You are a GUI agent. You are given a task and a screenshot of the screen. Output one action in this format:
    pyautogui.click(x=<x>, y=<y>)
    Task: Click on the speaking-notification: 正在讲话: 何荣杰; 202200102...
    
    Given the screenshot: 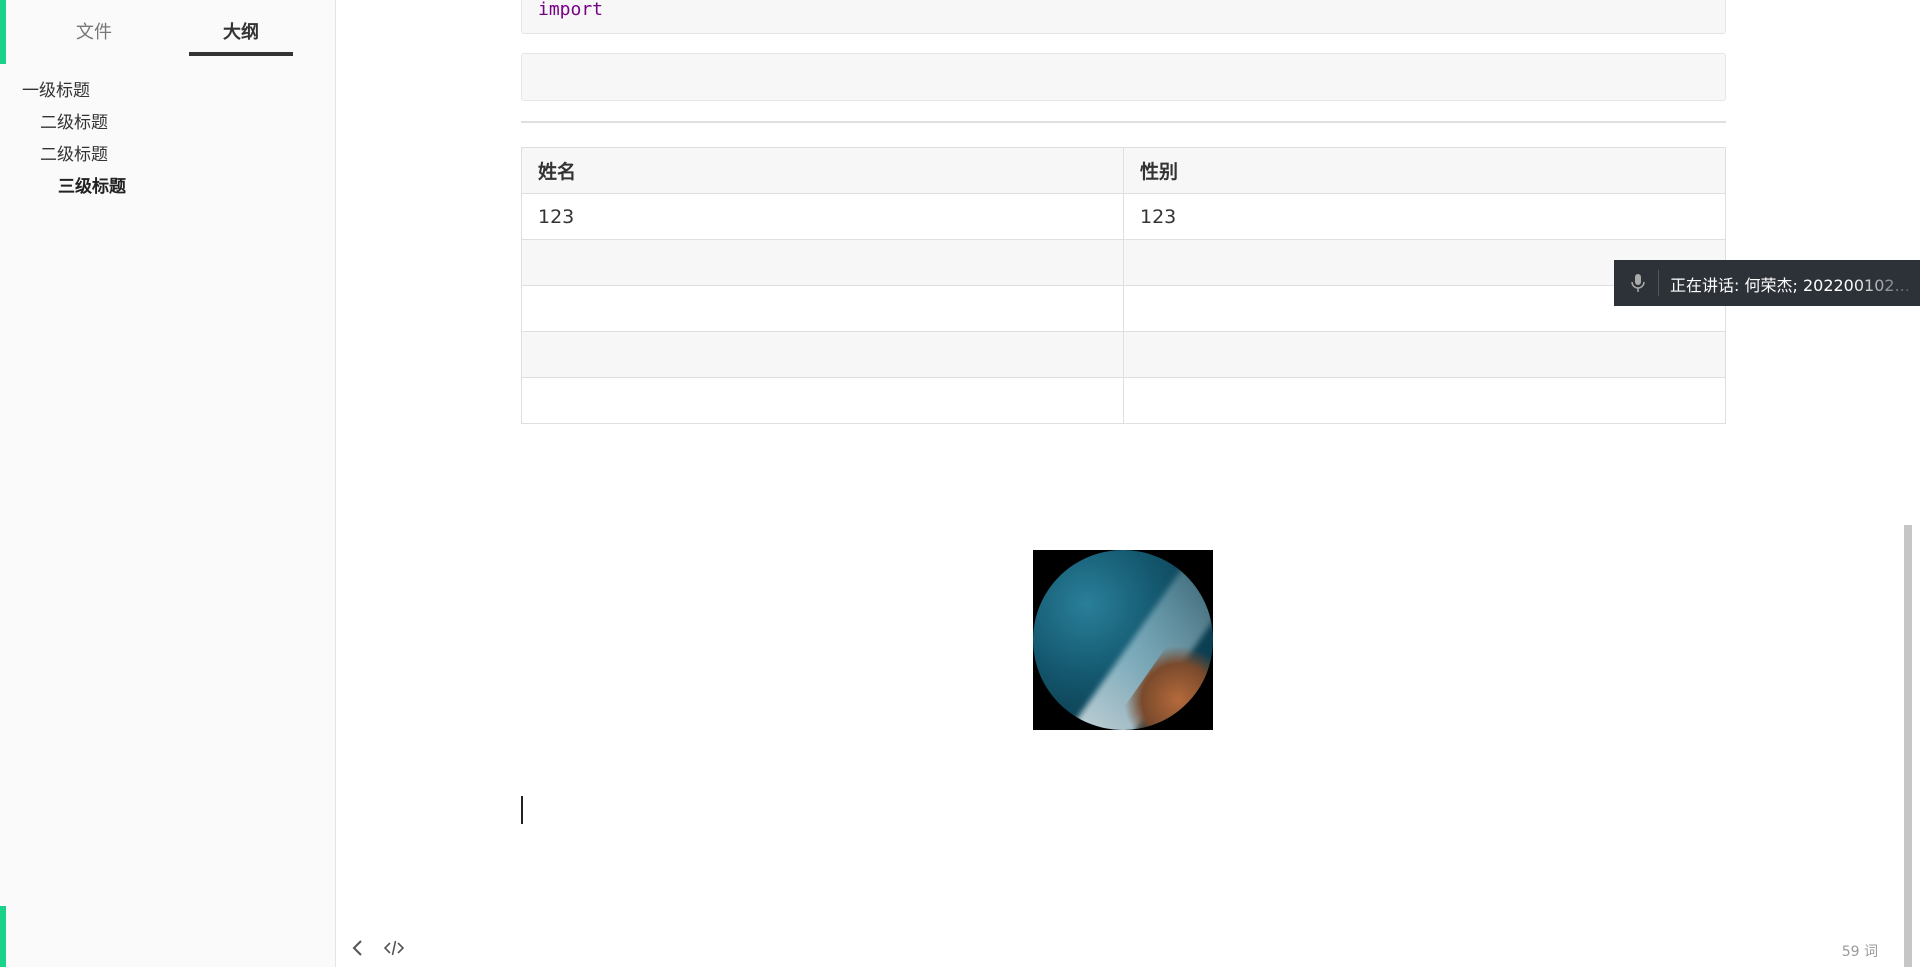 What is the action you would take?
    pyautogui.click(x=1767, y=283)
    